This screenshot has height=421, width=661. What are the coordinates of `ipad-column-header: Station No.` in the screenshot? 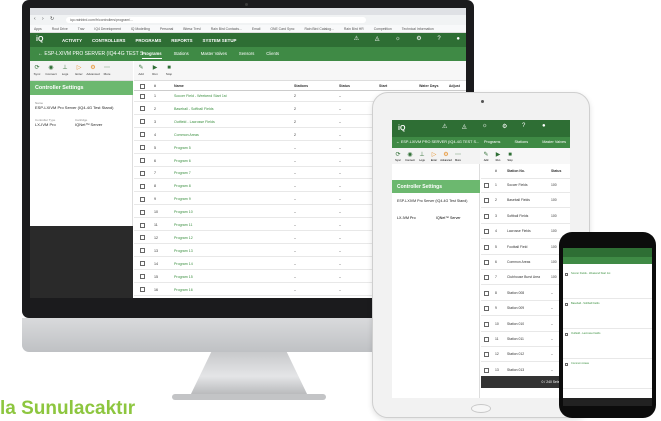 It's located at (516, 171).